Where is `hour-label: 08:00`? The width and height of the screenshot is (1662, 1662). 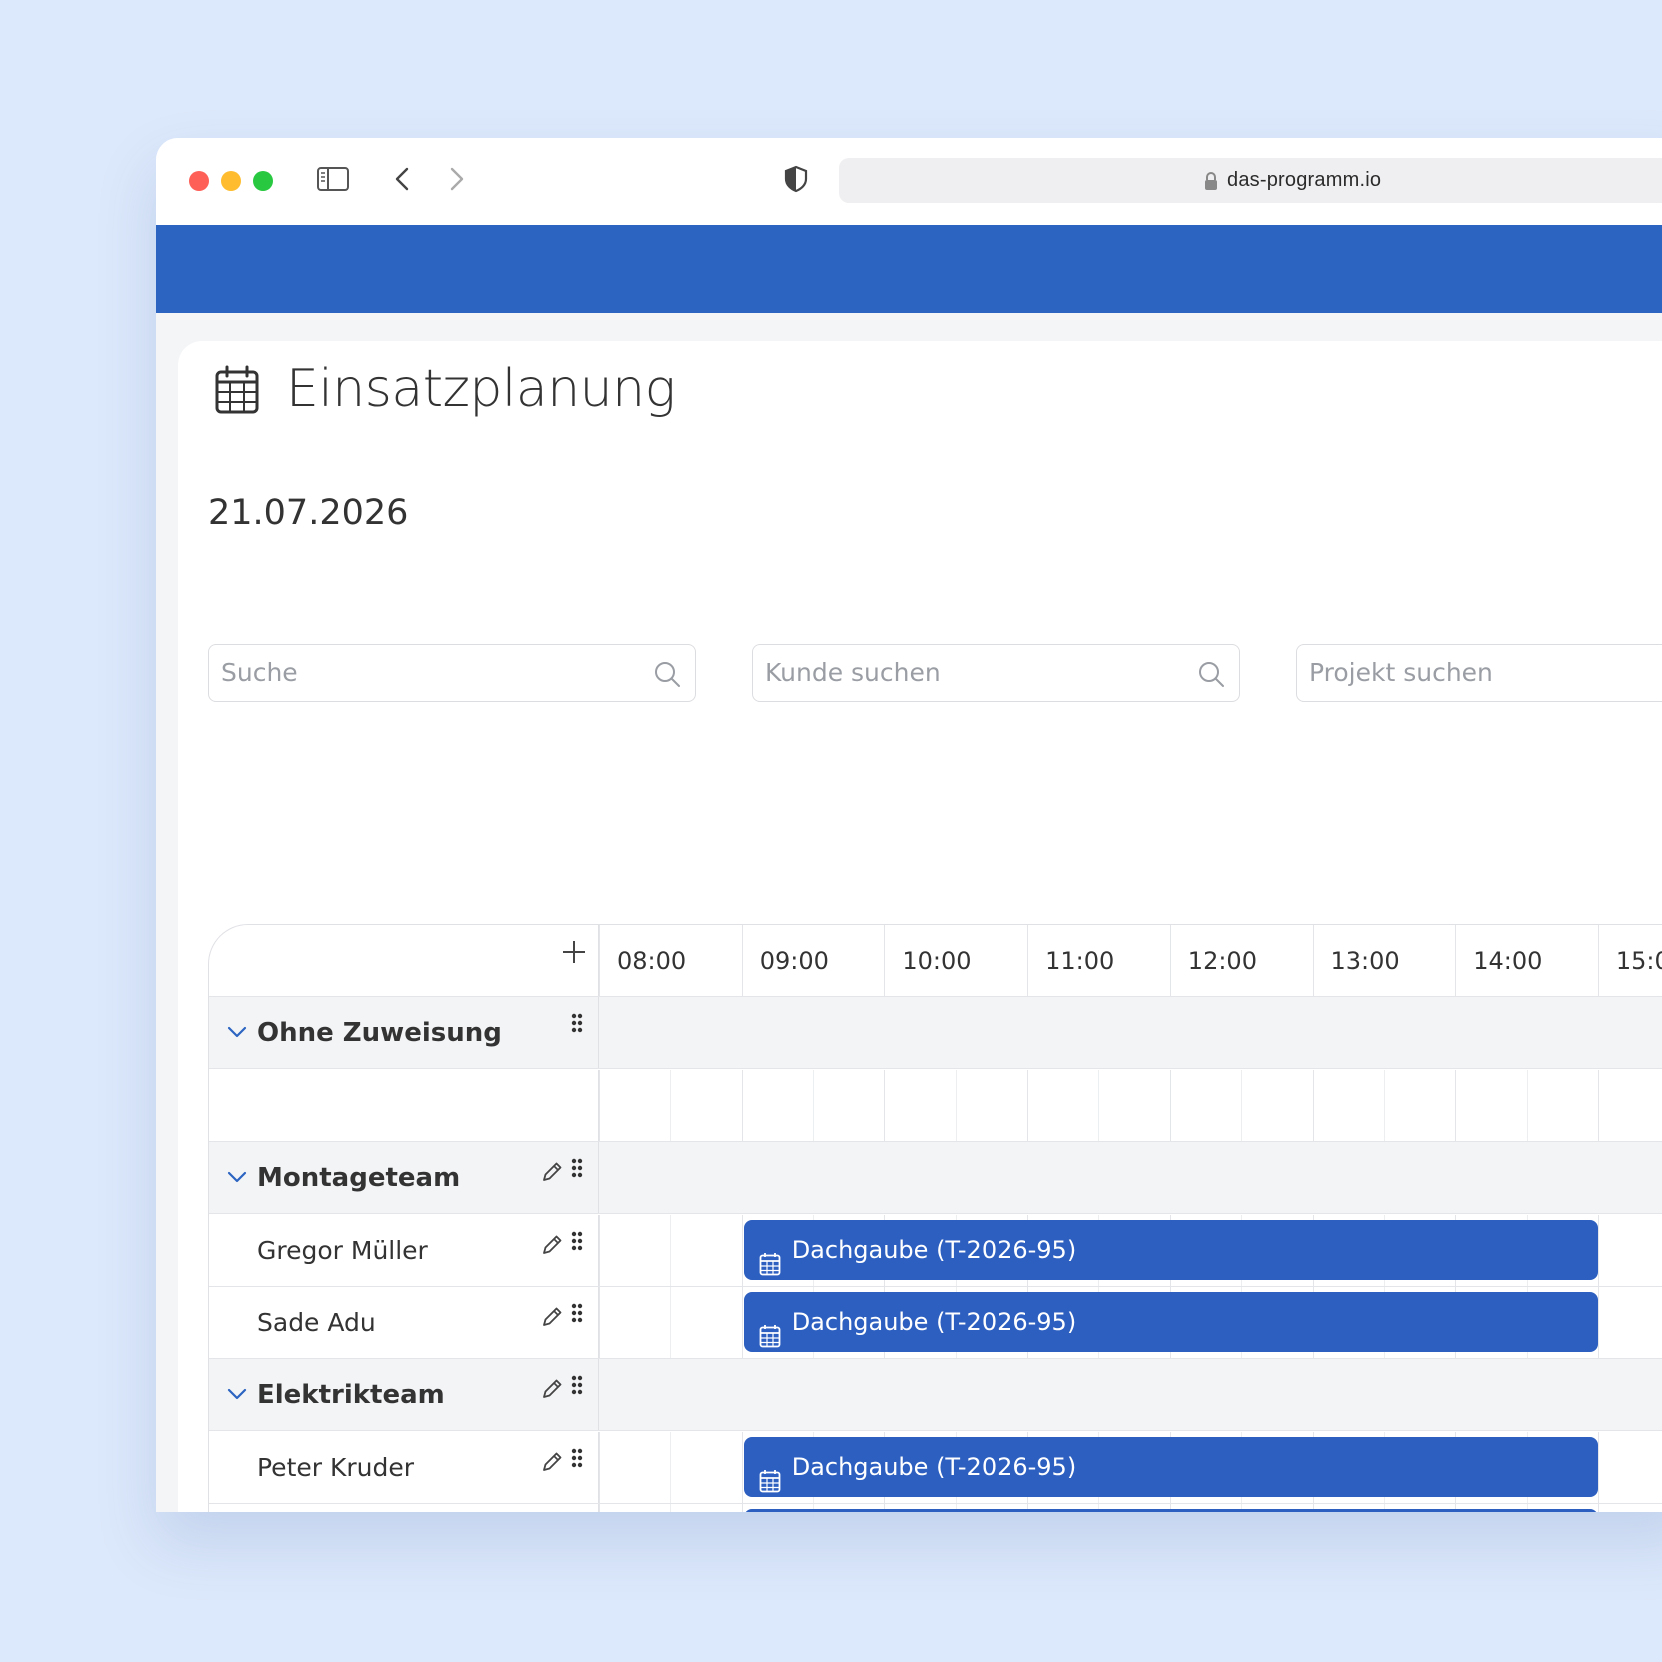 hour-label: 08:00 is located at coordinates (652, 961).